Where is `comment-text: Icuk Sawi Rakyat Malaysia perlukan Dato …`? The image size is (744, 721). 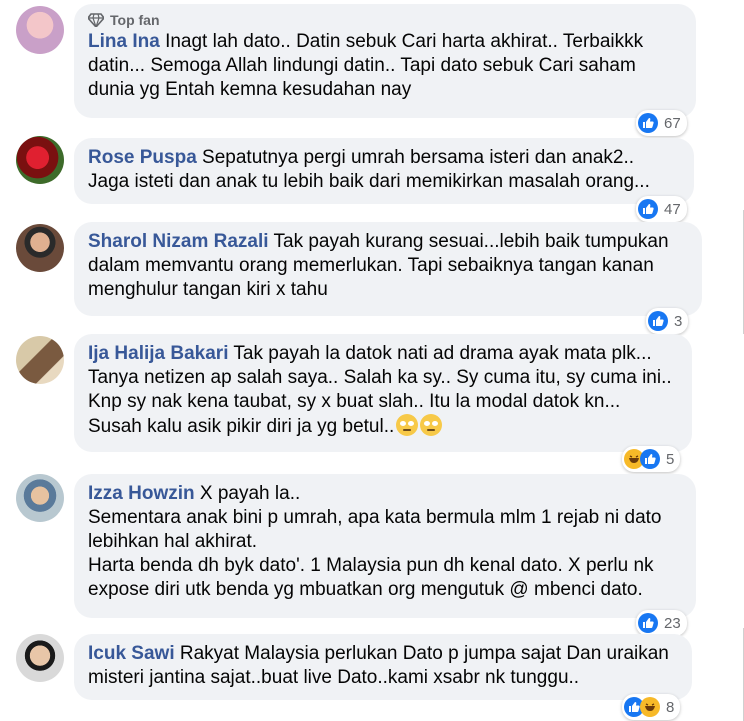
comment-text: Icuk Sawi Rakyat Malaysia perlukan Dato … is located at coordinates (383, 666).